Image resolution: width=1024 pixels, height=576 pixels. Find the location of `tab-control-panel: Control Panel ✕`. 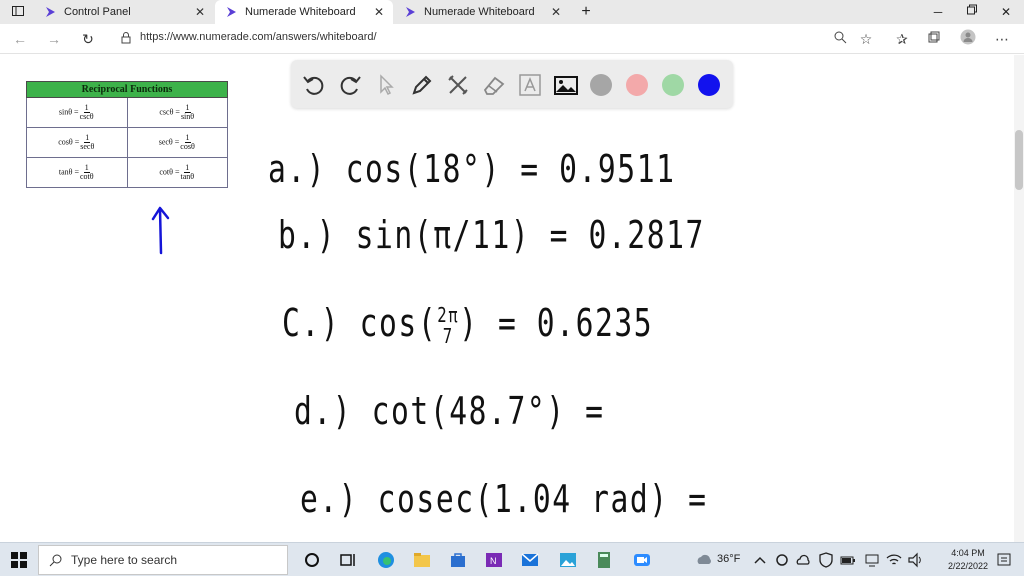

tab-control-panel: Control Panel ✕ is located at coordinates (124, 12).